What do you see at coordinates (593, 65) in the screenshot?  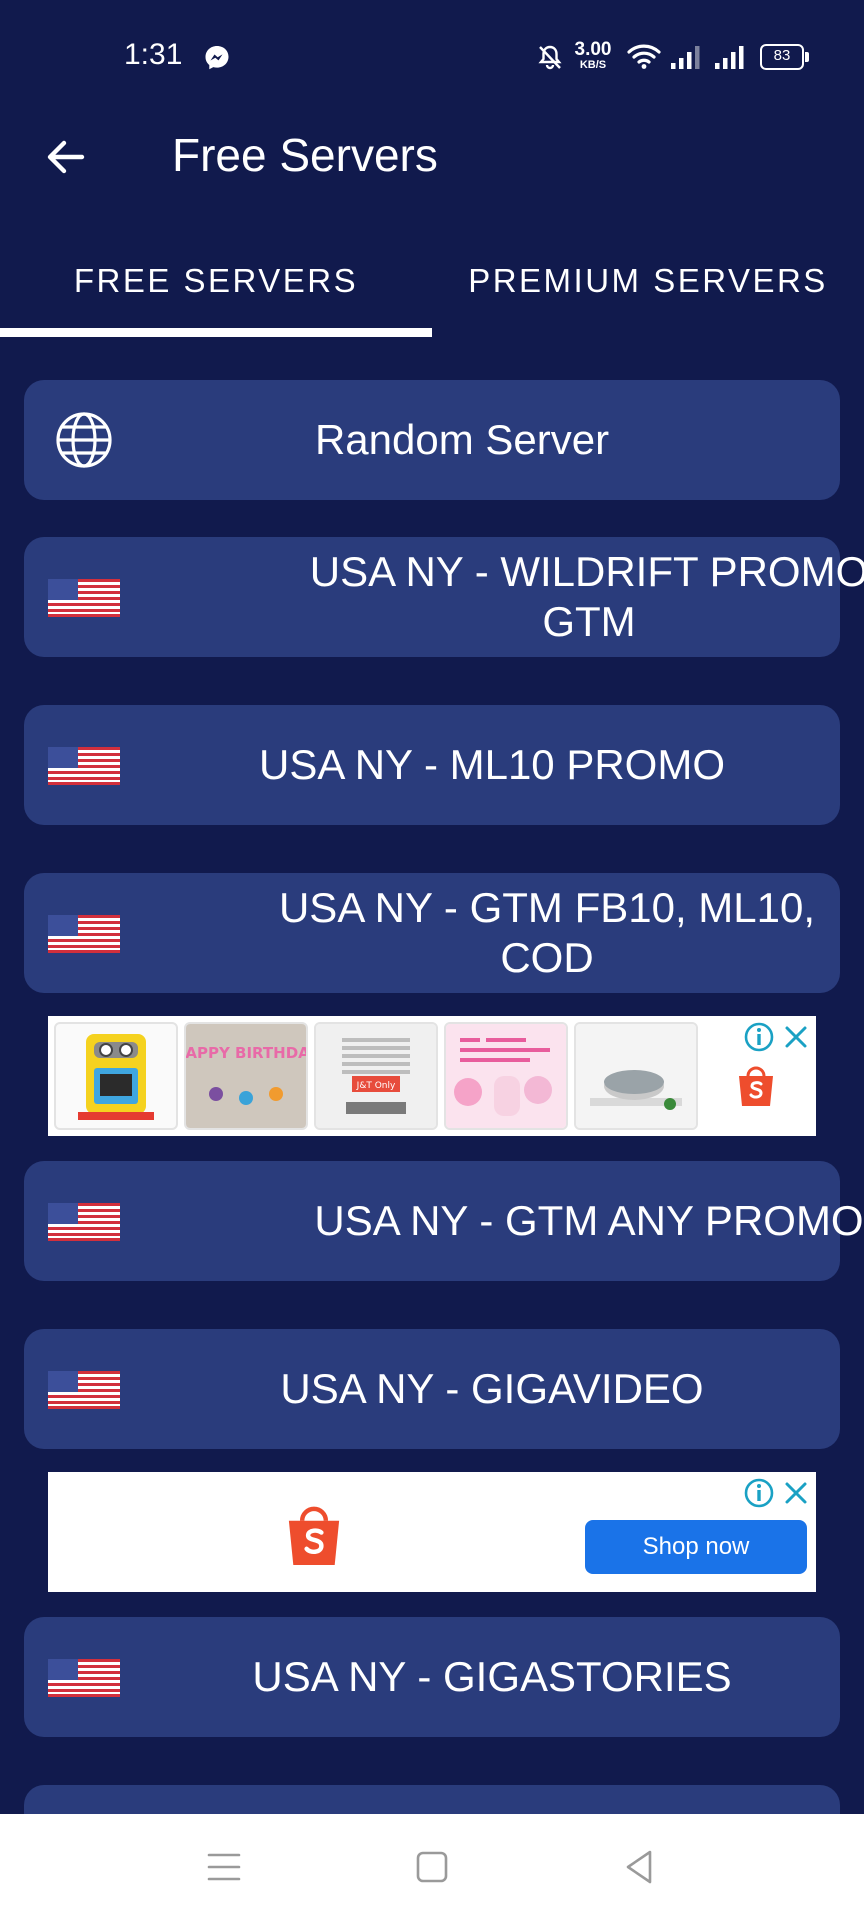 I see `network-speed-unit: KB/S` at bounding box center [593, 65].